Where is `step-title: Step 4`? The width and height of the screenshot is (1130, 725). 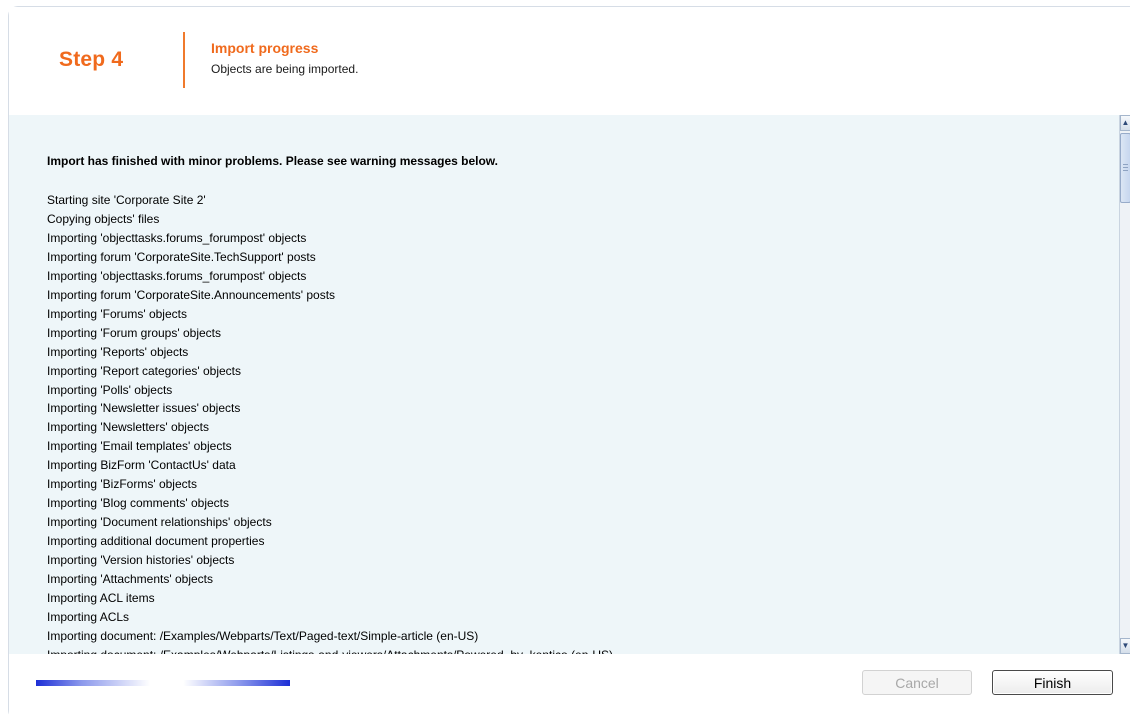
step-title: Step 4 is located at coordinates (91, 59).